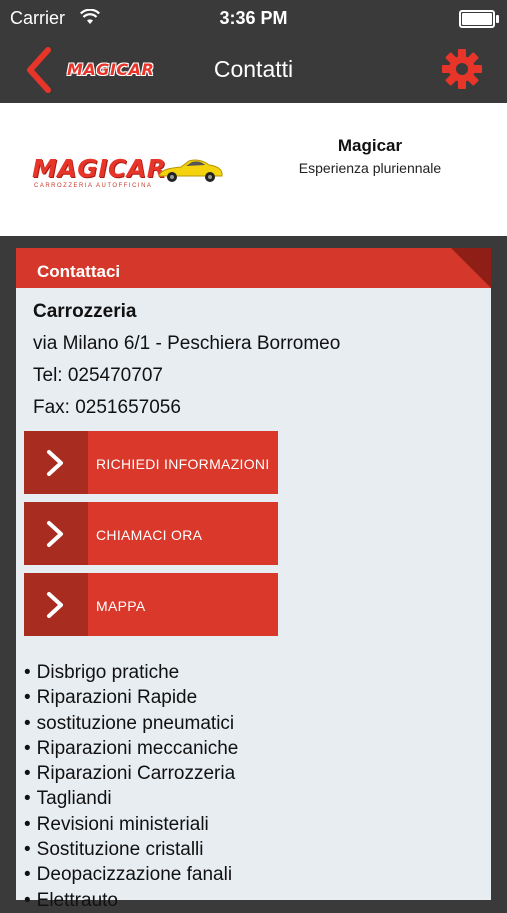 Image resolution: width=507 pixels, height=913 pixels. What do you see at coordinates (131, 672) in the screenshot?
I see `list-item: Disbrigo pratiche` at bounding box center [131, 672].